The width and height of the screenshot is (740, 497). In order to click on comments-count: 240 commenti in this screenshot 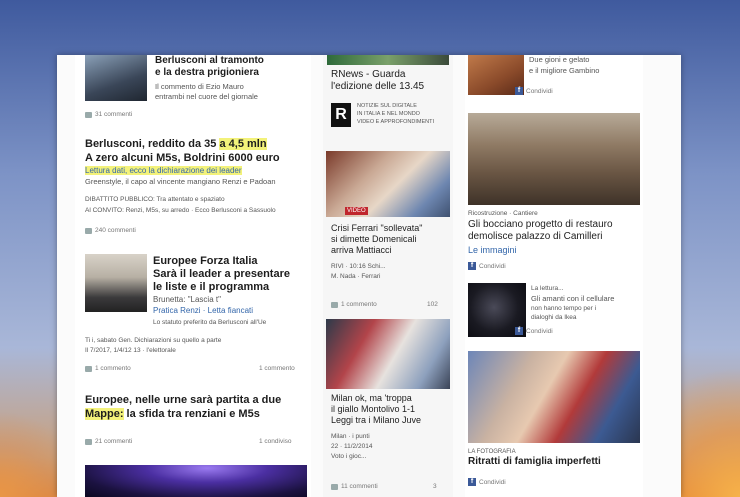, I will do `click(110, 230)`.